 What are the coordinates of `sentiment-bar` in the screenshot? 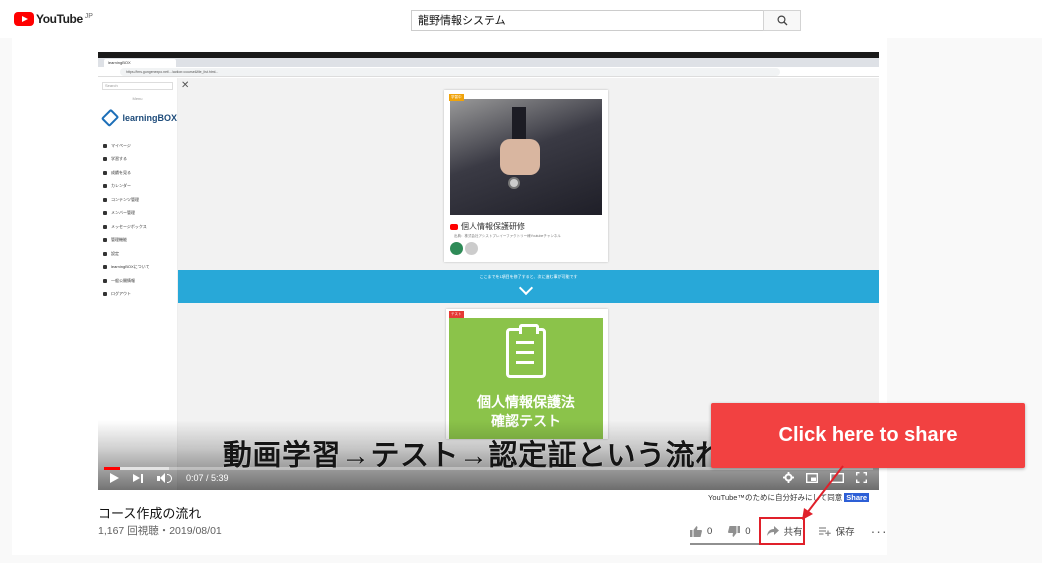 It's located at (725, 544).